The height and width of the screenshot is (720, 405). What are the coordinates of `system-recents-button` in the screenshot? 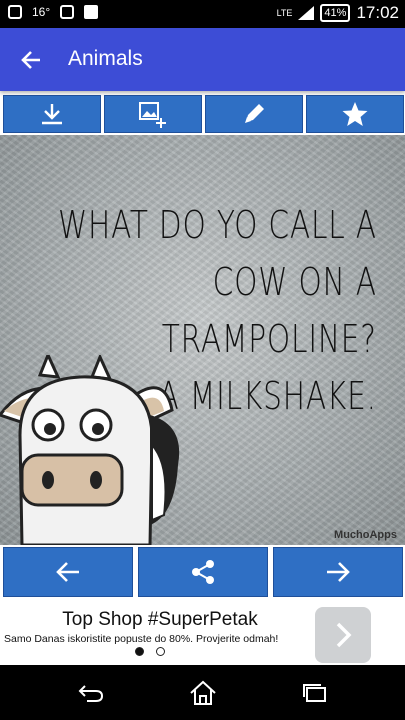 It's located at (315, 693).